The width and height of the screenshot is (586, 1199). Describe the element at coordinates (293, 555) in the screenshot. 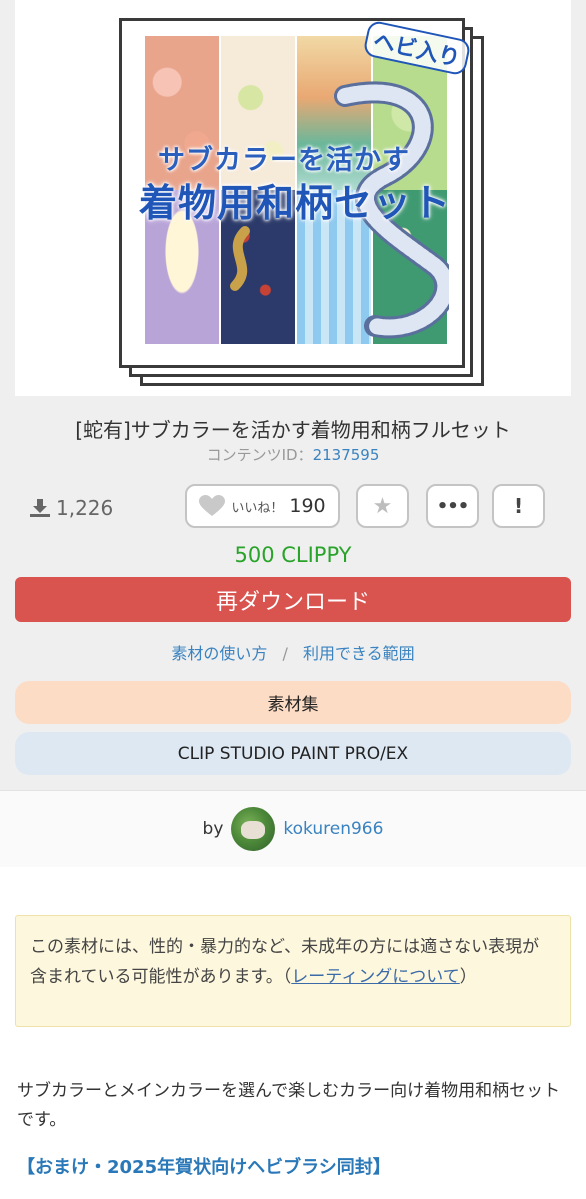

I see `price: 500 CLIPPY` at that location.